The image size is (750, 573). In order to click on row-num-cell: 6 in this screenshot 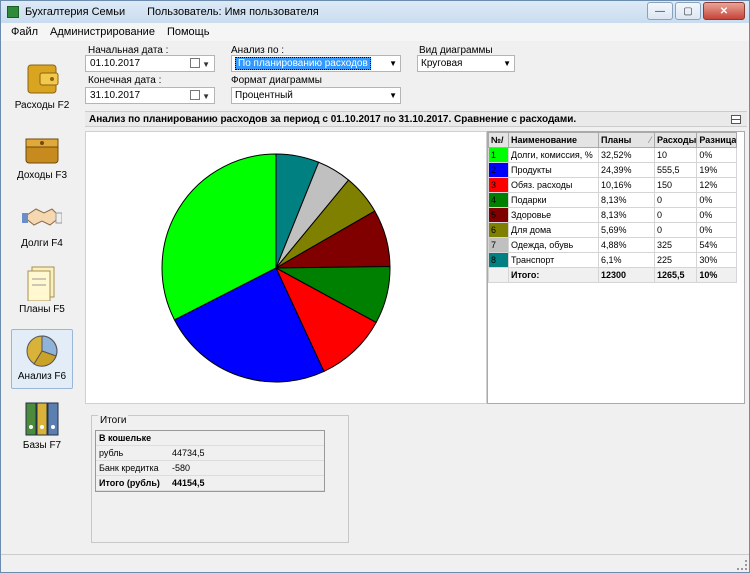, I will do `click(498, 230)`.